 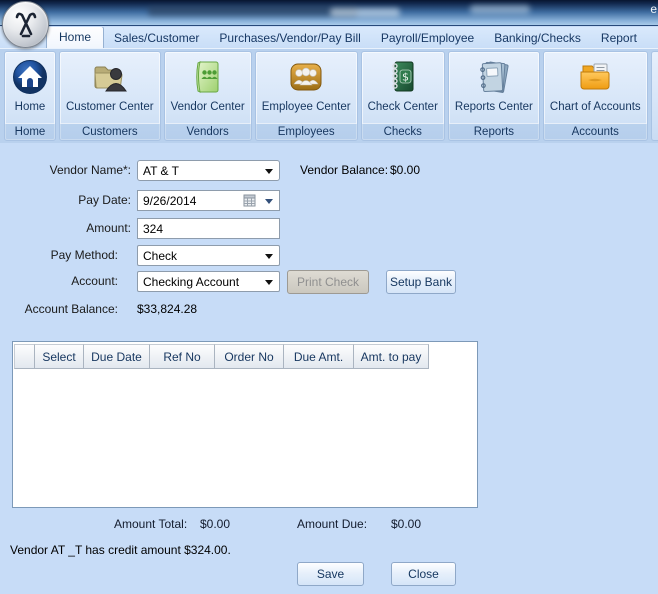 What do you see at coordinates (306, 77) in the screenshot?
I see `employee-group-icon` at bounding box center [306, 77].